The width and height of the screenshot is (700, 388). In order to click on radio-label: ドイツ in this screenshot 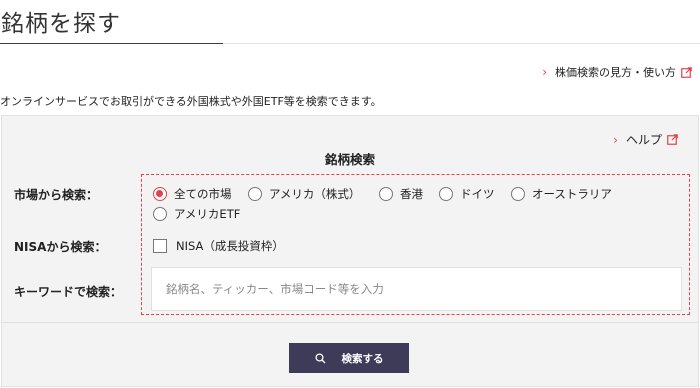, I will do `click(477, 194)`.